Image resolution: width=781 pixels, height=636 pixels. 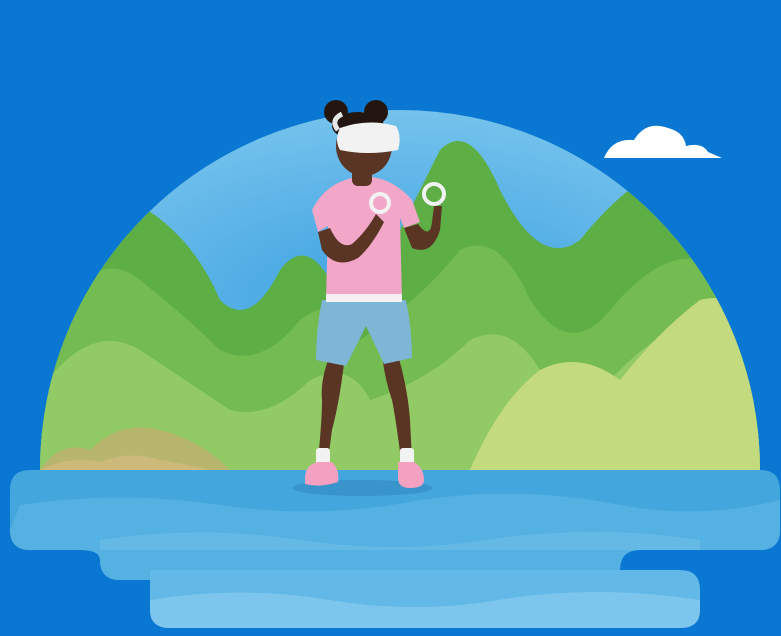 I want to click on right-sock, so click(x=407, y=456).